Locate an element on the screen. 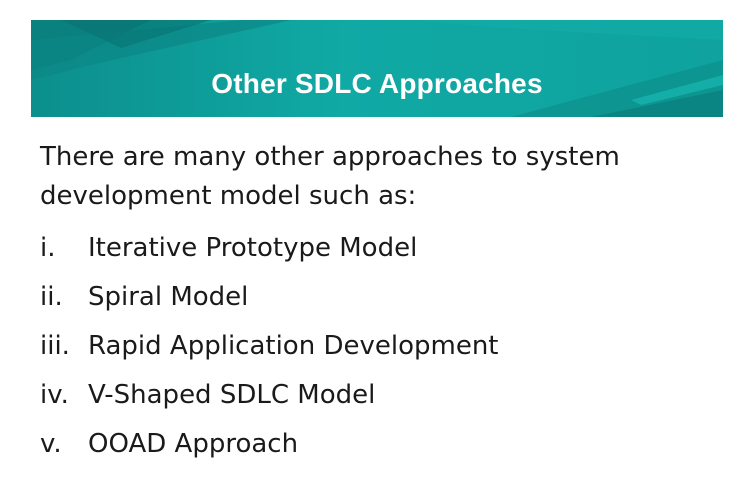 This screenshot has height=495, width=752. list-item: ii. Spiral Model is located at coordinates (385, 297).